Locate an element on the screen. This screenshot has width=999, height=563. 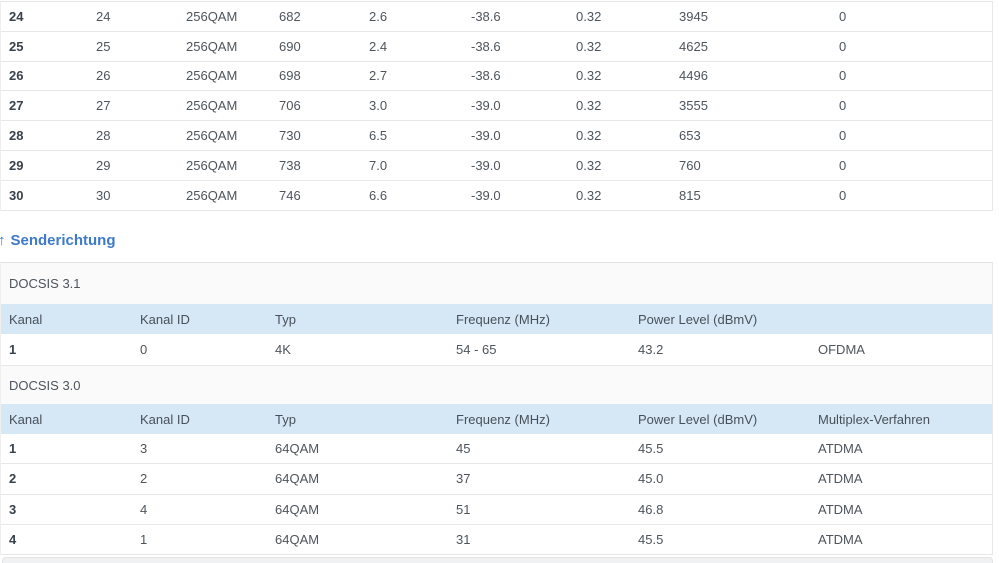
table-cell: 37 is located at coordinates (463, 479).